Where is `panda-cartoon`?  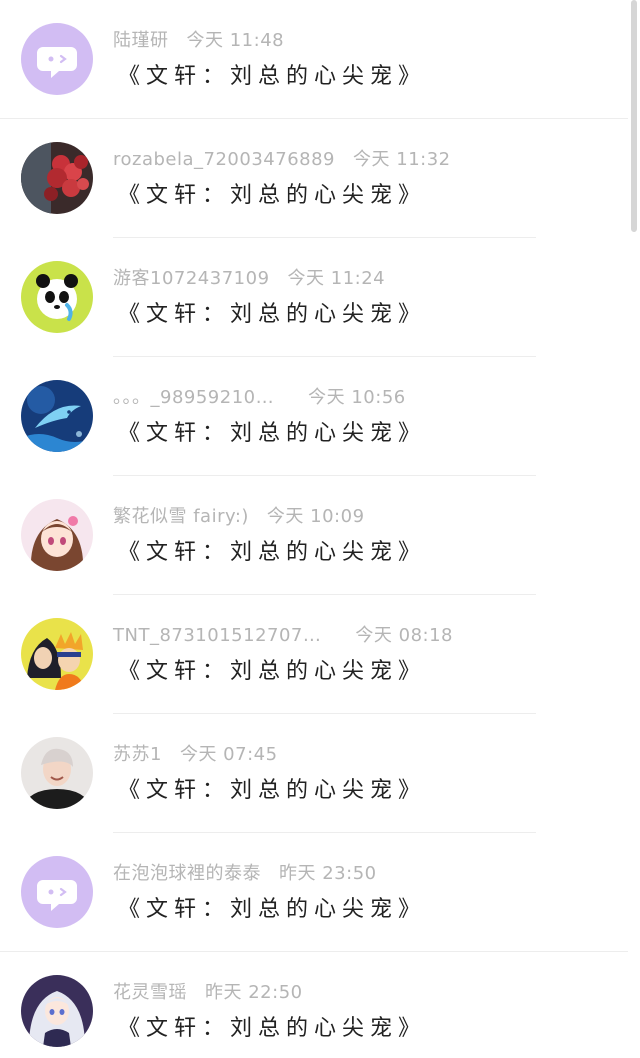 panda-cartoon is located at coordinates (57, 297).